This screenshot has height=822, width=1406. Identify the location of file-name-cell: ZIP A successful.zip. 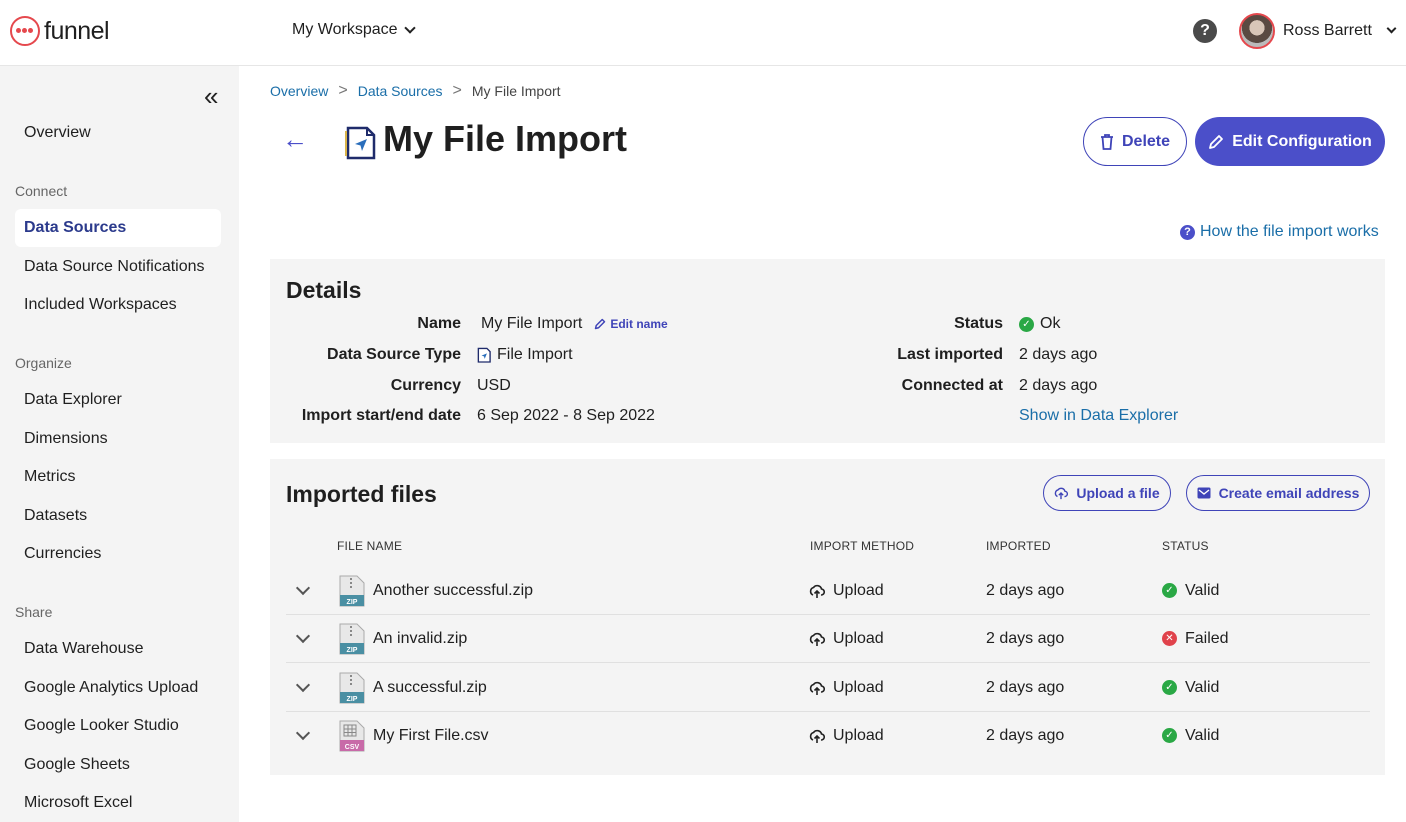
(413, 687).